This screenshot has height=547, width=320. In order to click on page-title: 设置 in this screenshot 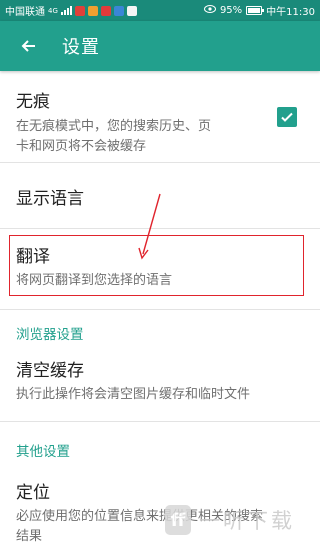, I will do `click(81, 47)`.